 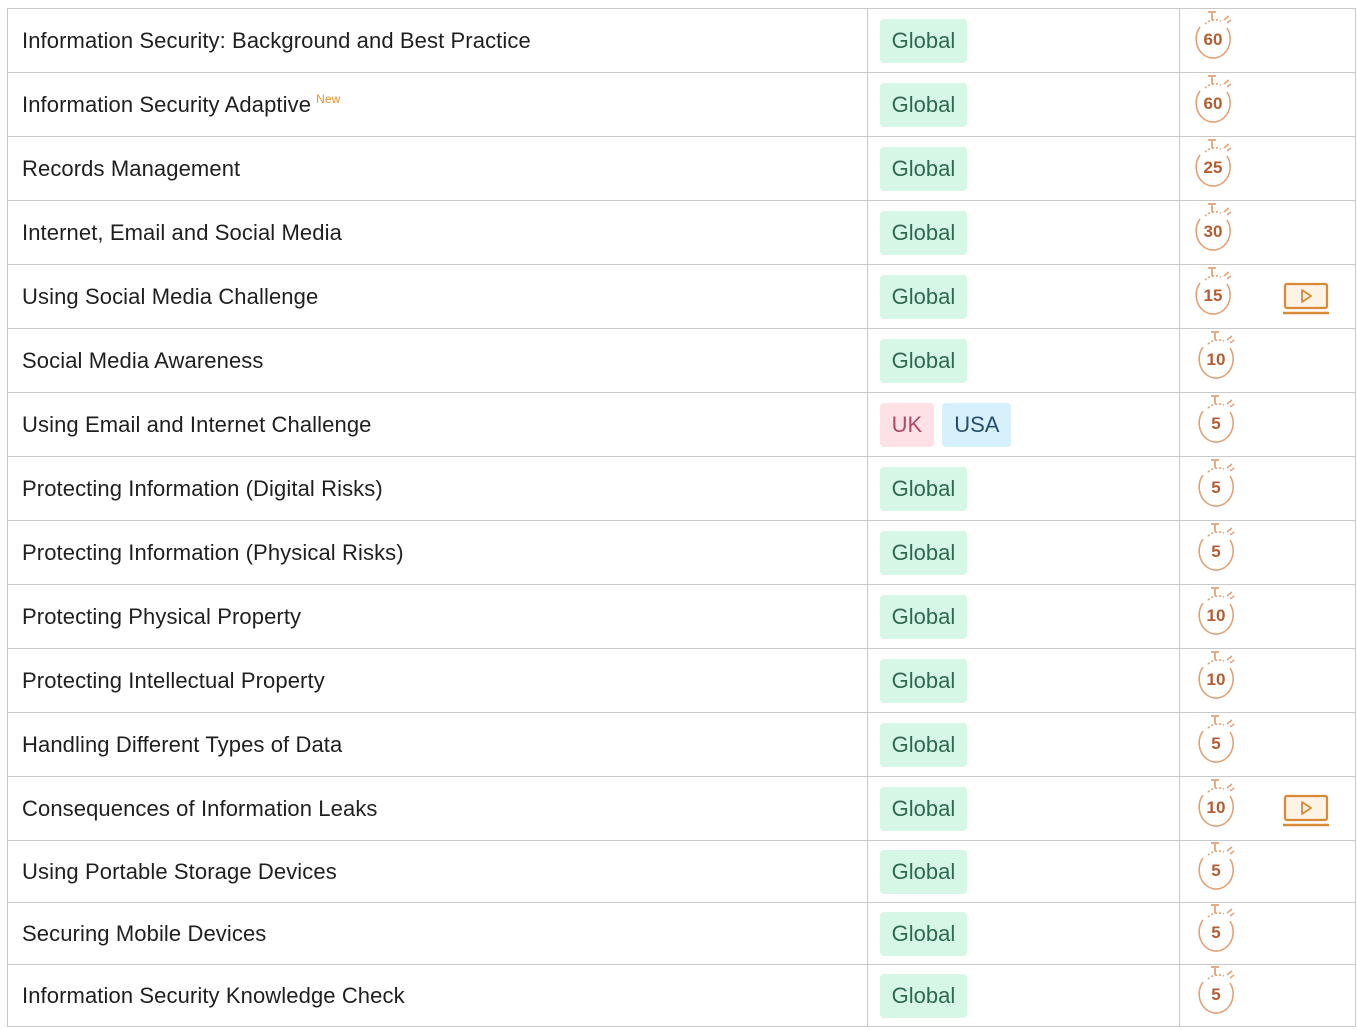 What do you see at coordinates (437, 744) in the screenshot?
I see `course-title-cell: Handling Different Types of Data` at bounding box center [437, 744].